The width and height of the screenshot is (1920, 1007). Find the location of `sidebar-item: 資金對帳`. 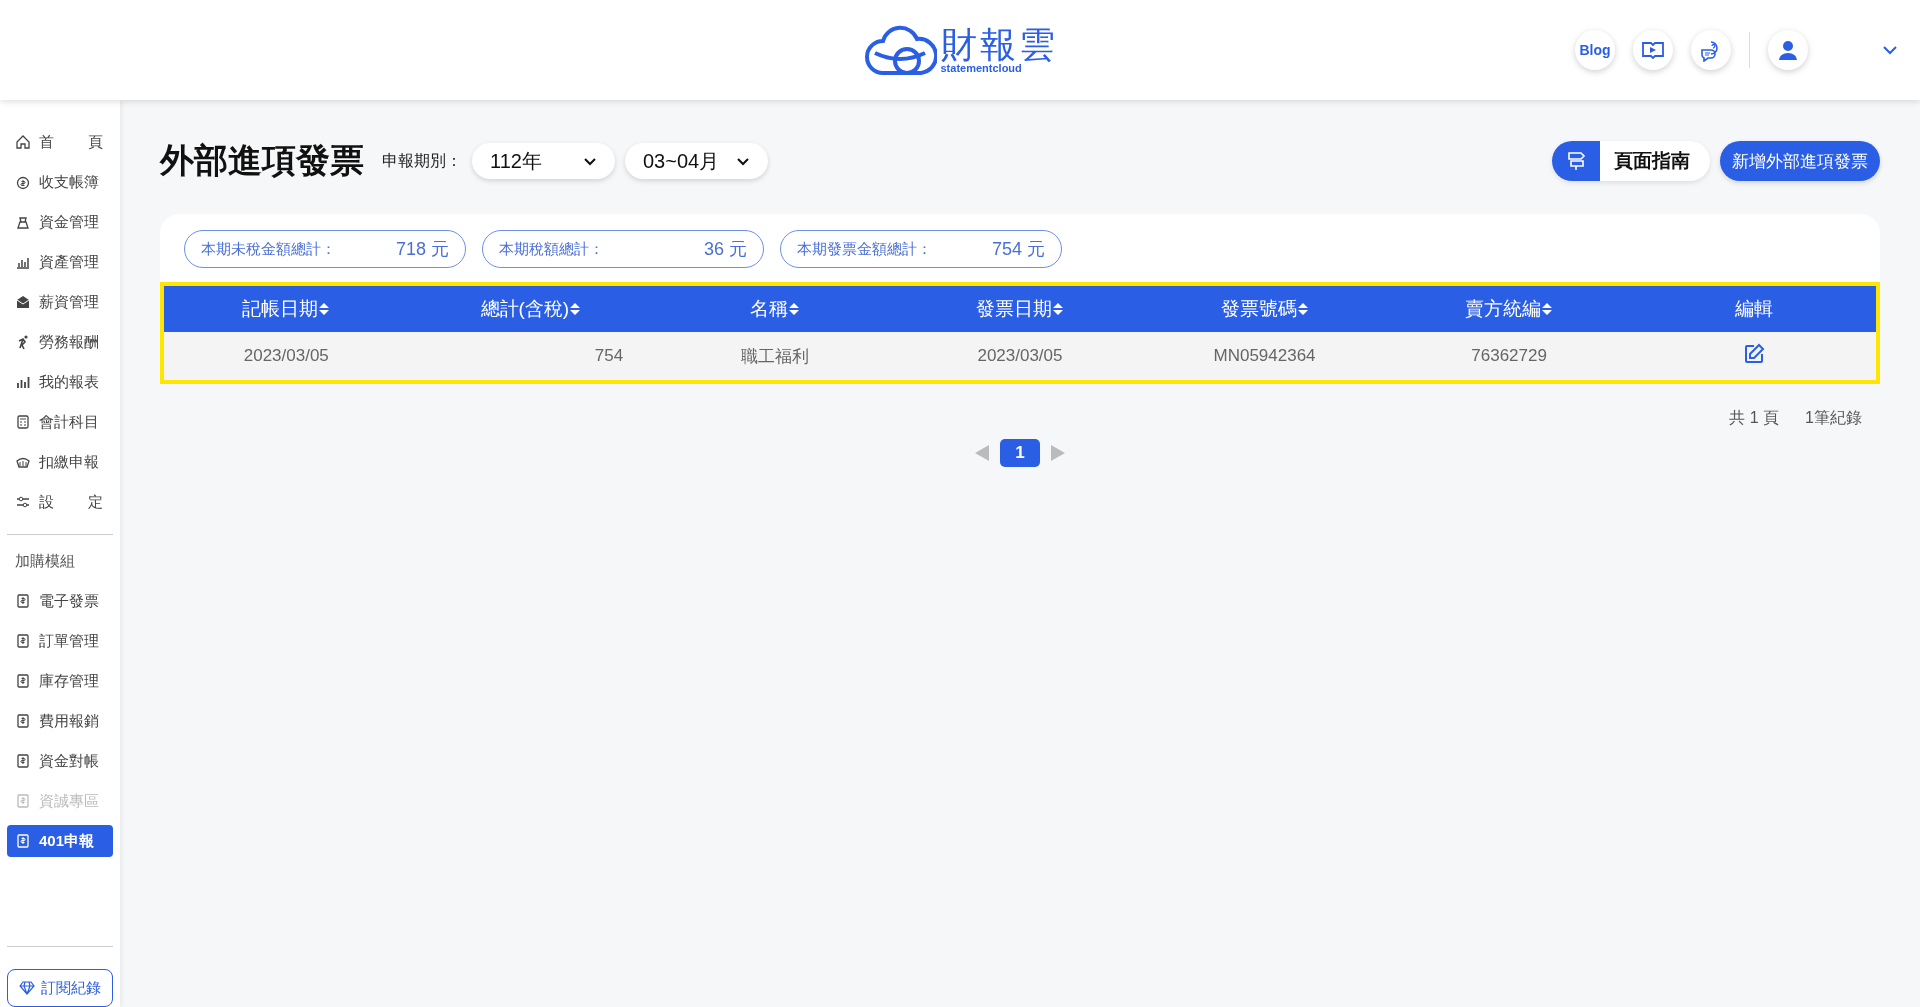

sidebar-item: 資金對帳 is located at coordinates (60, 761).